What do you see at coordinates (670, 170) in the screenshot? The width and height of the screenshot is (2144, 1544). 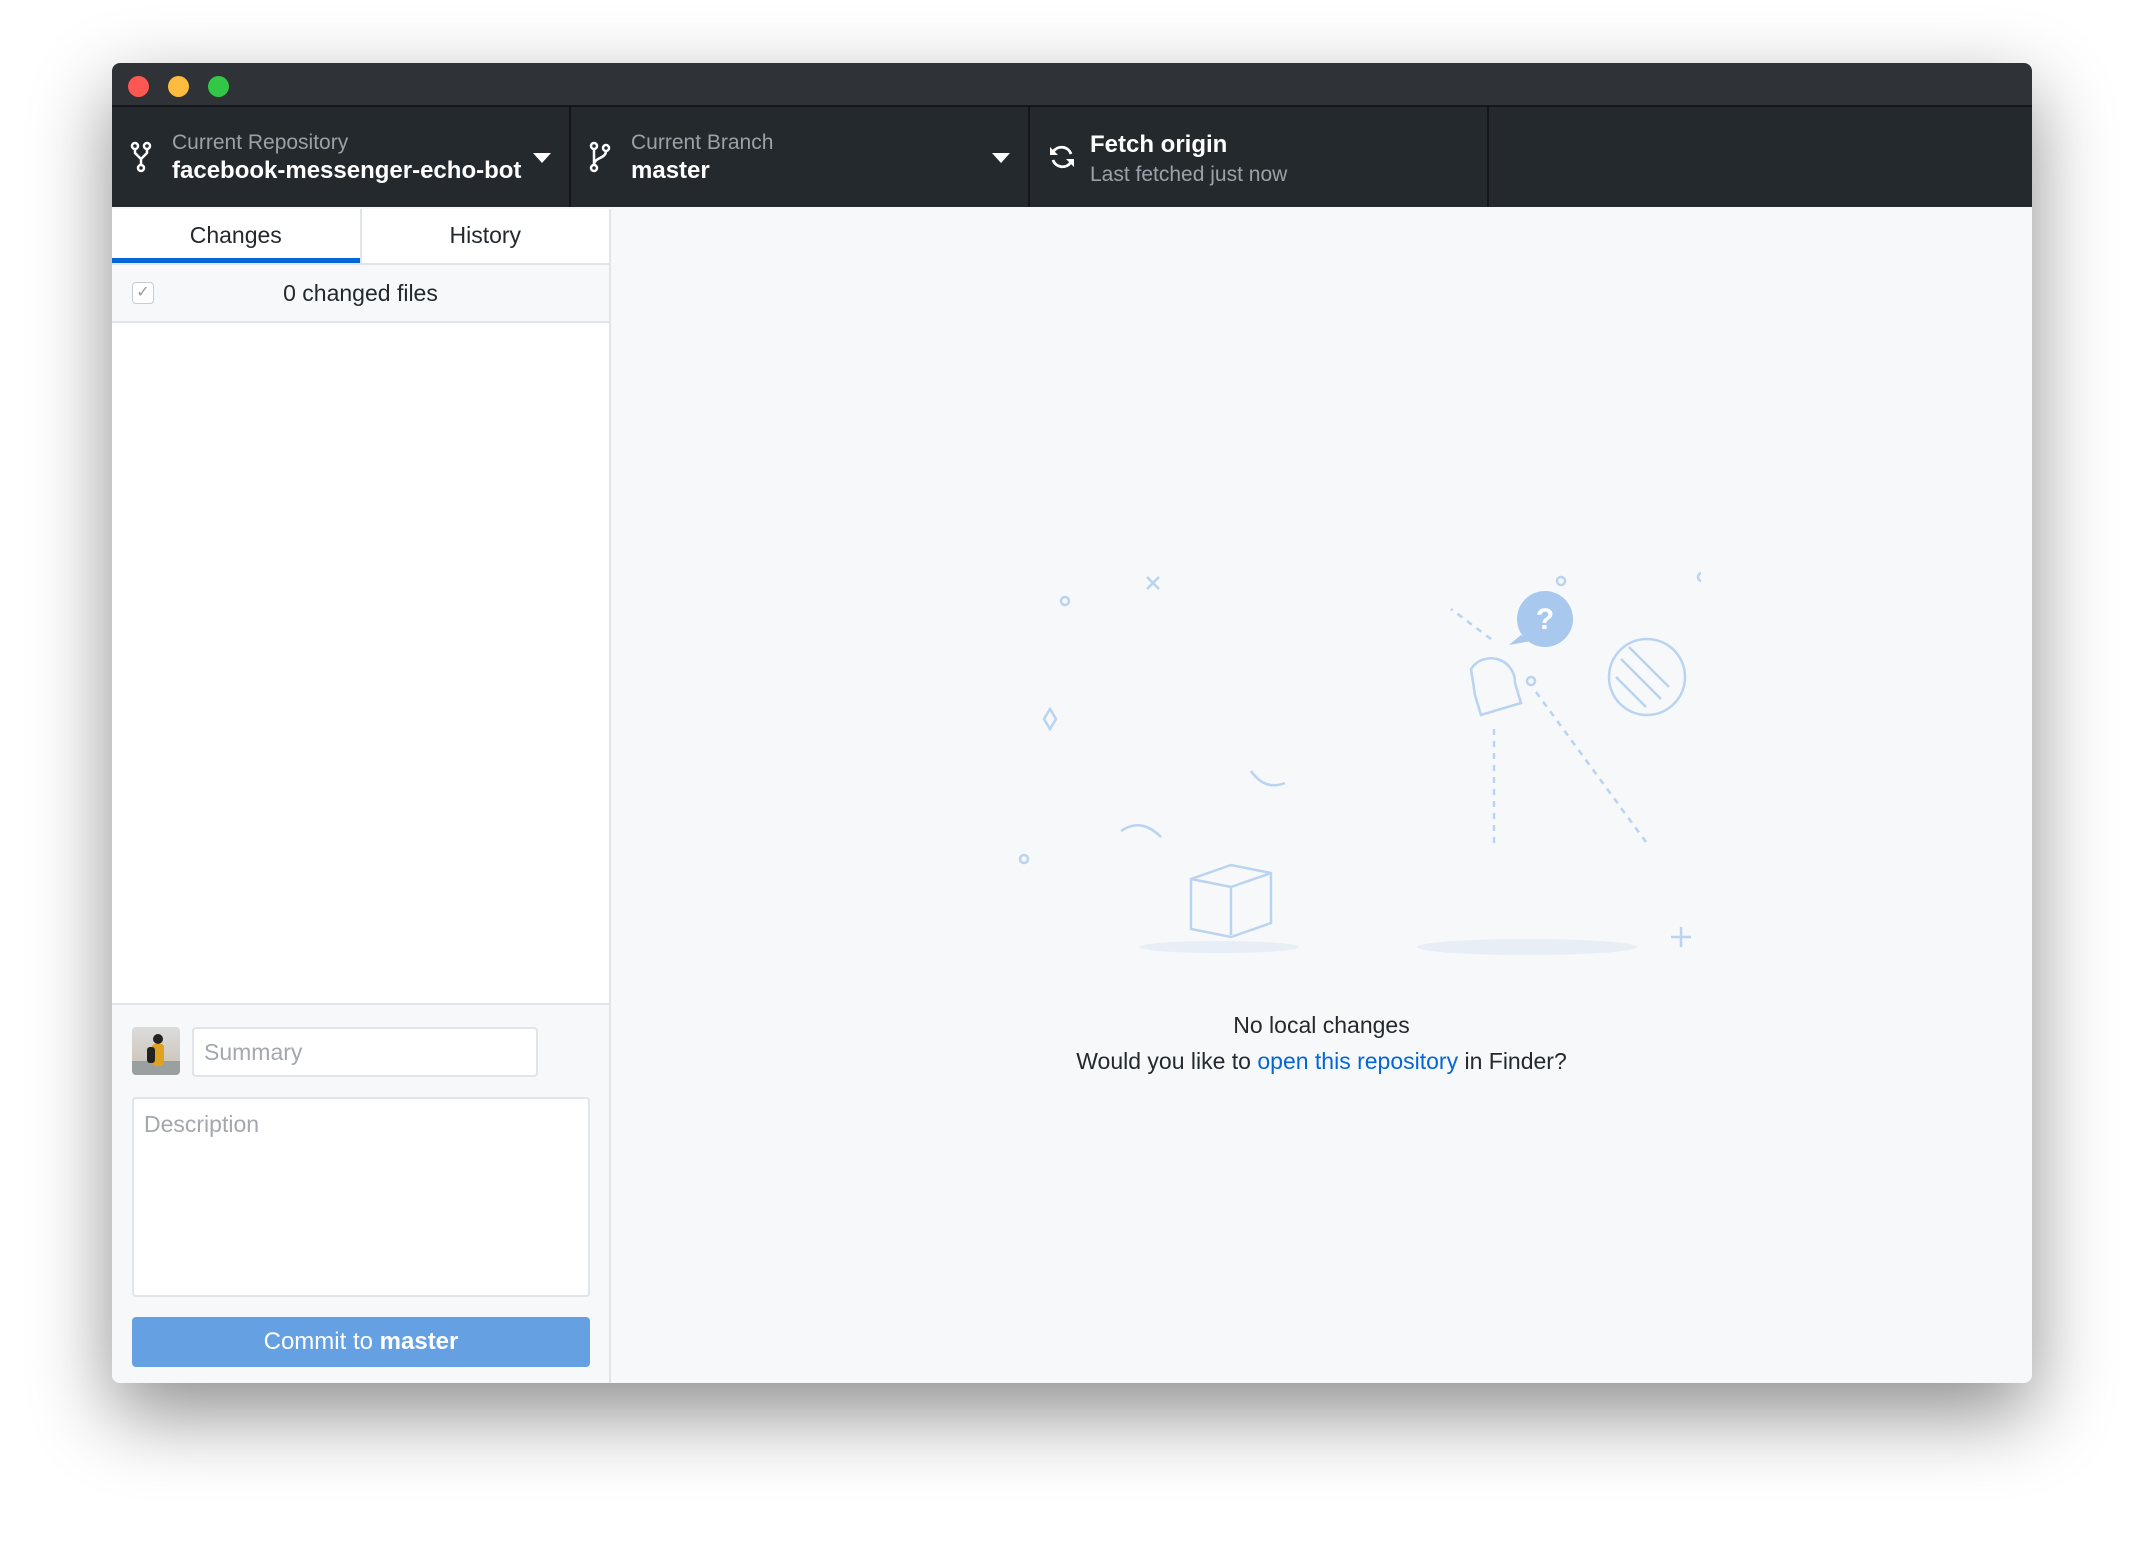 I see `branch-name: master` at bounding box center [670, 170].